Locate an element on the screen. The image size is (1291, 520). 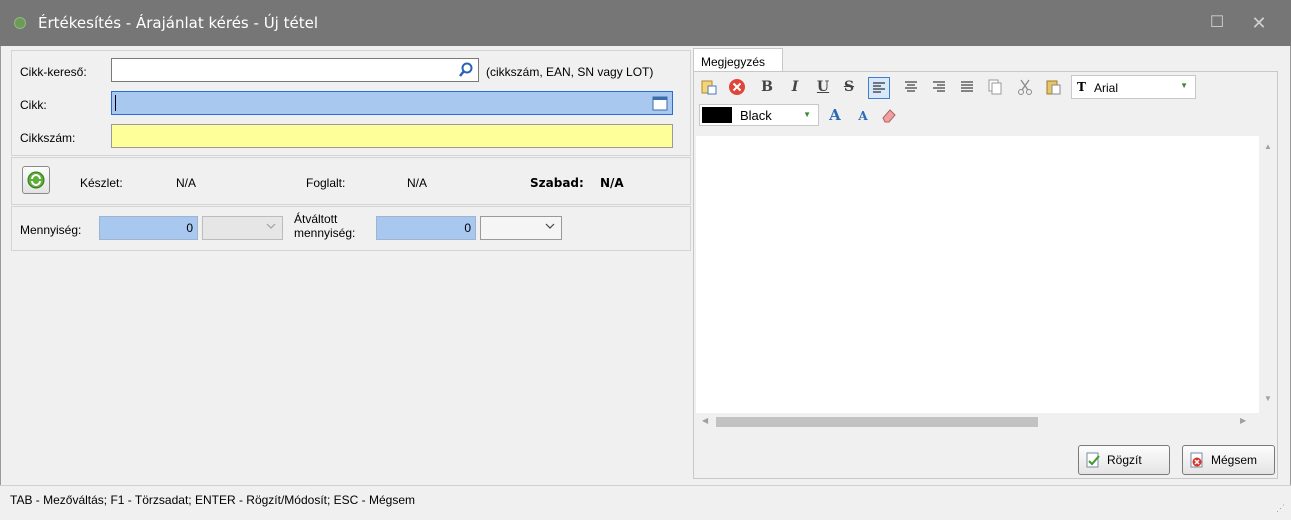
resize-grip-icon: ⋰ is located at coordinates (1280, 508).